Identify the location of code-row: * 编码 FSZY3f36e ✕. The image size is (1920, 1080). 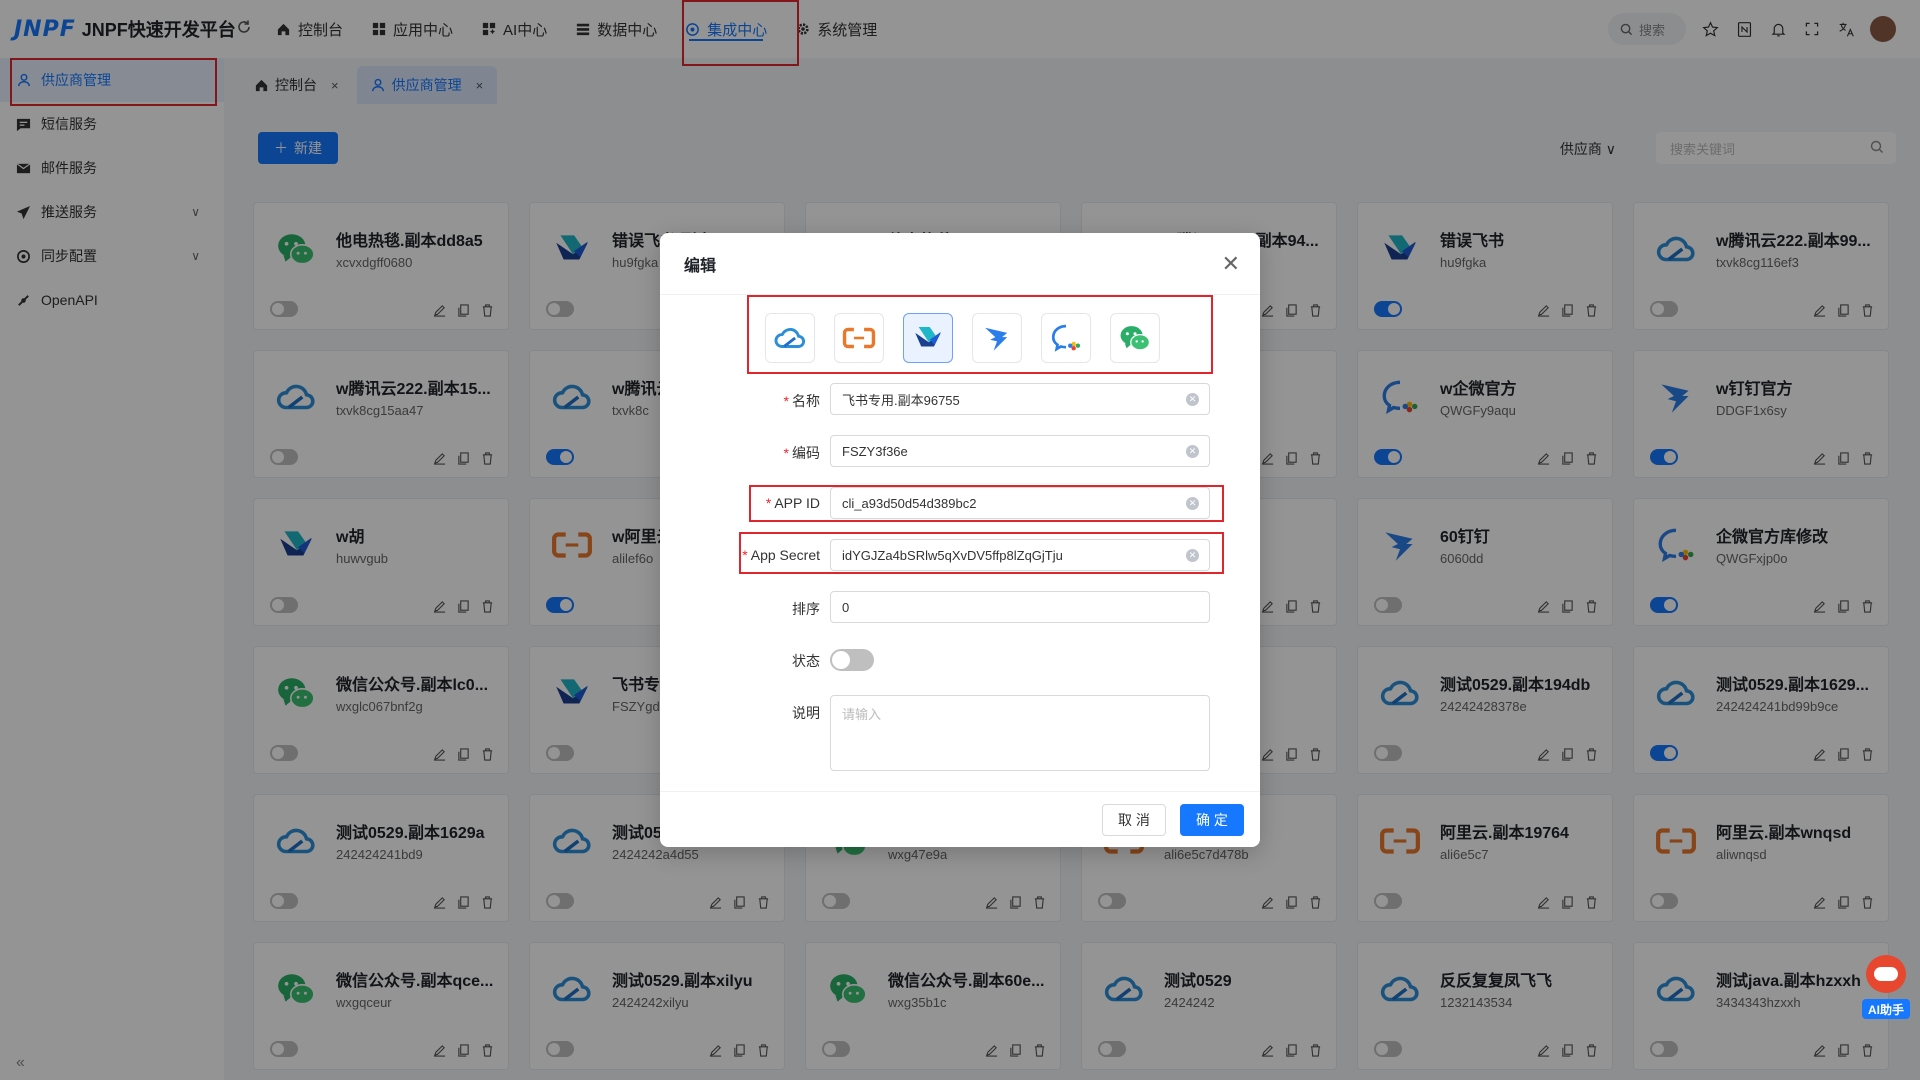
(960, 452).